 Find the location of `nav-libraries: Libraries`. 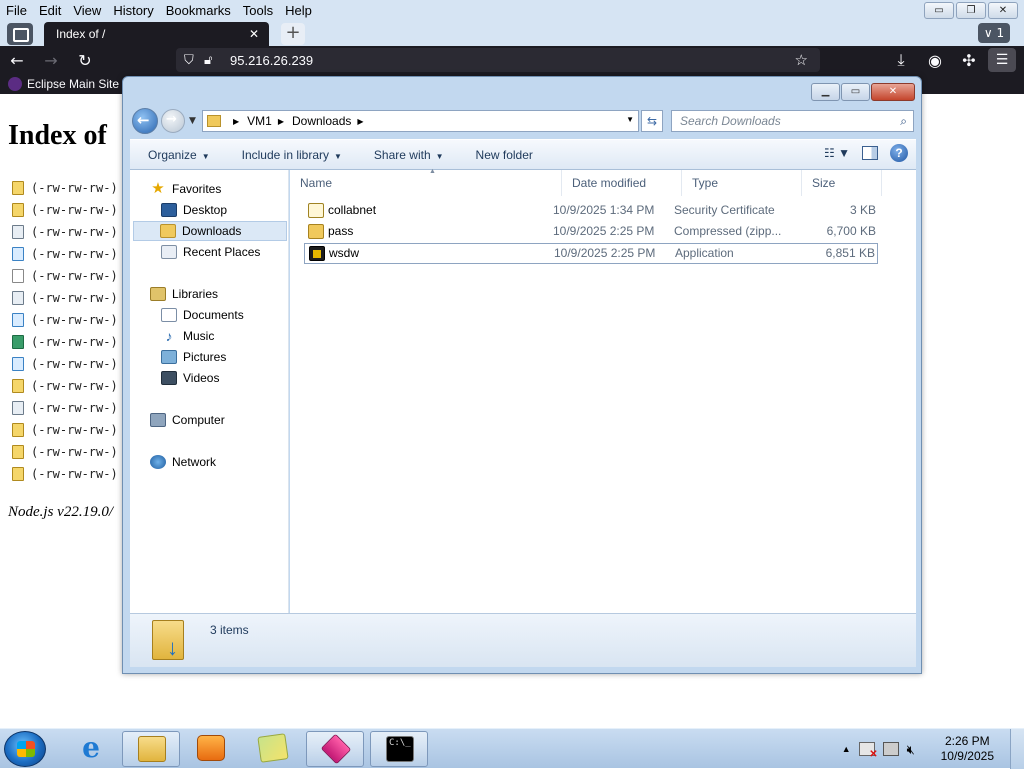

nav-libraries: Libraries is located at coordinates (184, 294).